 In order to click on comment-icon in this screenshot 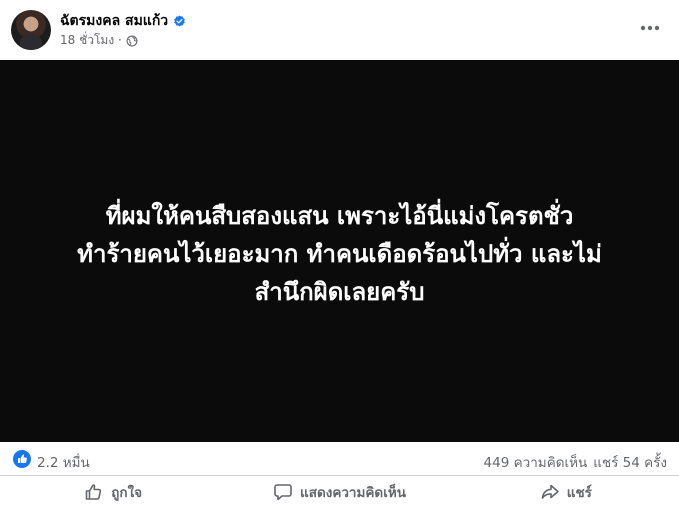, I will do `click(283, 491)`.